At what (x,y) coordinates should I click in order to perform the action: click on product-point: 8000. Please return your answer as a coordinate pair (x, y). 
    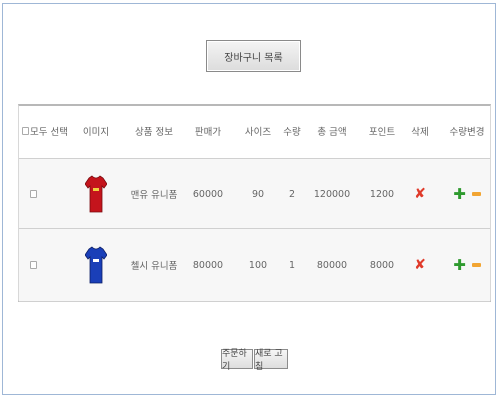
    Looking at the image, I should click on (382, 265).